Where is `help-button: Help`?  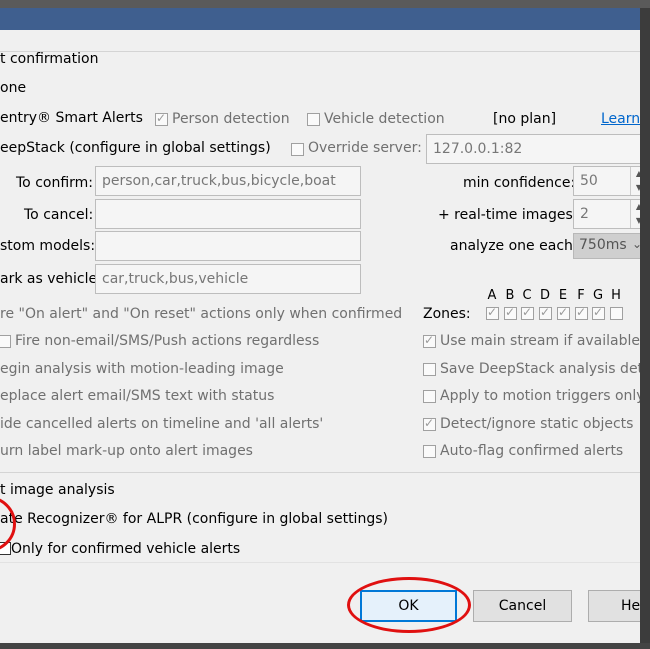 help-button: Help is located at coordinates (614, 606).